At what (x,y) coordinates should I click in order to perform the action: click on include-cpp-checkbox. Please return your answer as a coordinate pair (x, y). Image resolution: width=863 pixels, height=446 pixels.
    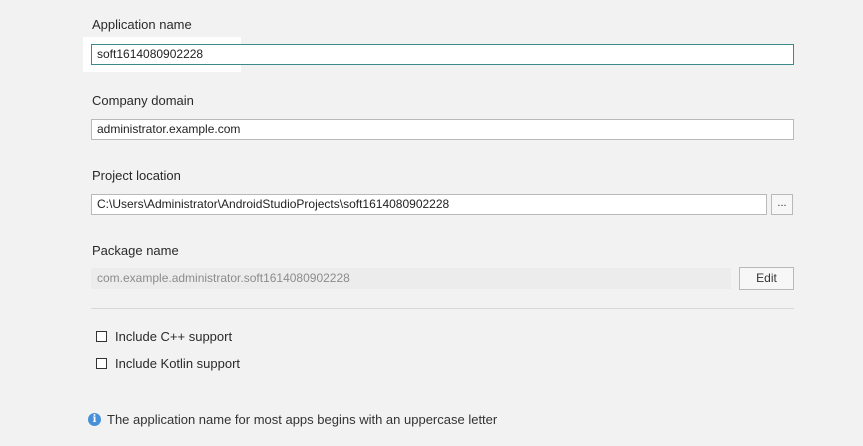
    Looking at the image, I should click on (101, 336).